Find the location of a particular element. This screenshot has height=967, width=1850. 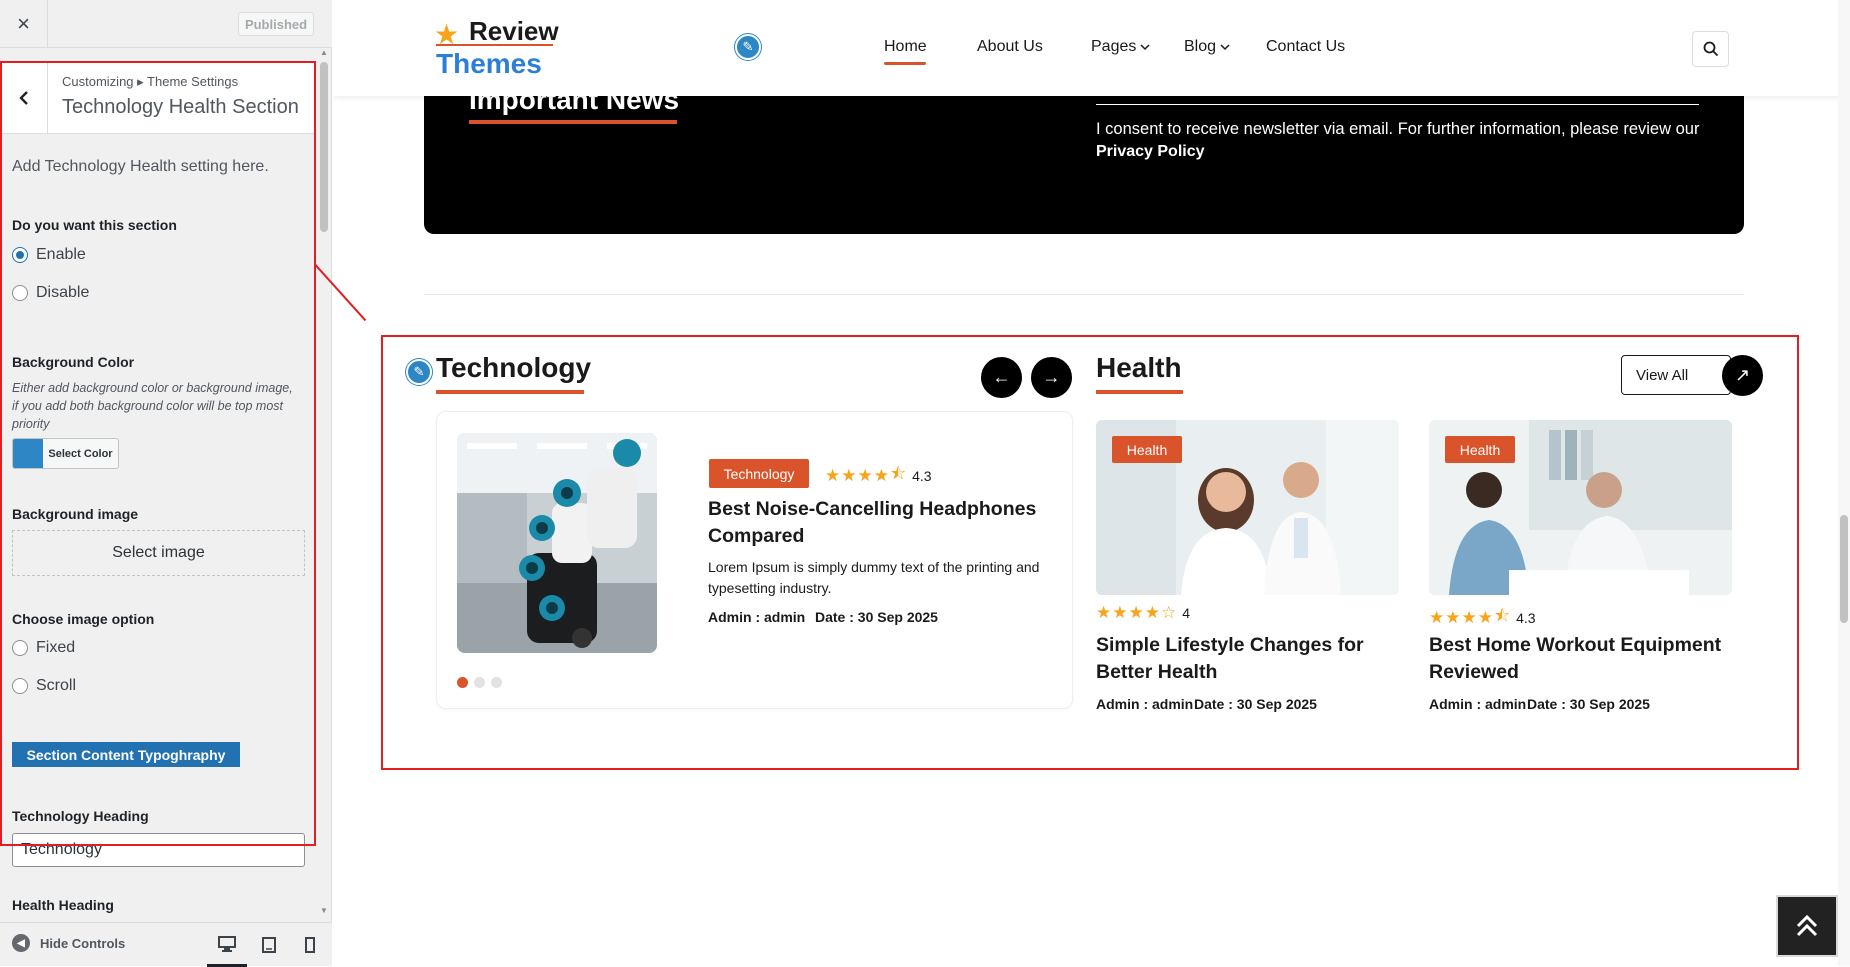

close-customizer-button: × is located at coordinates (24, 24).